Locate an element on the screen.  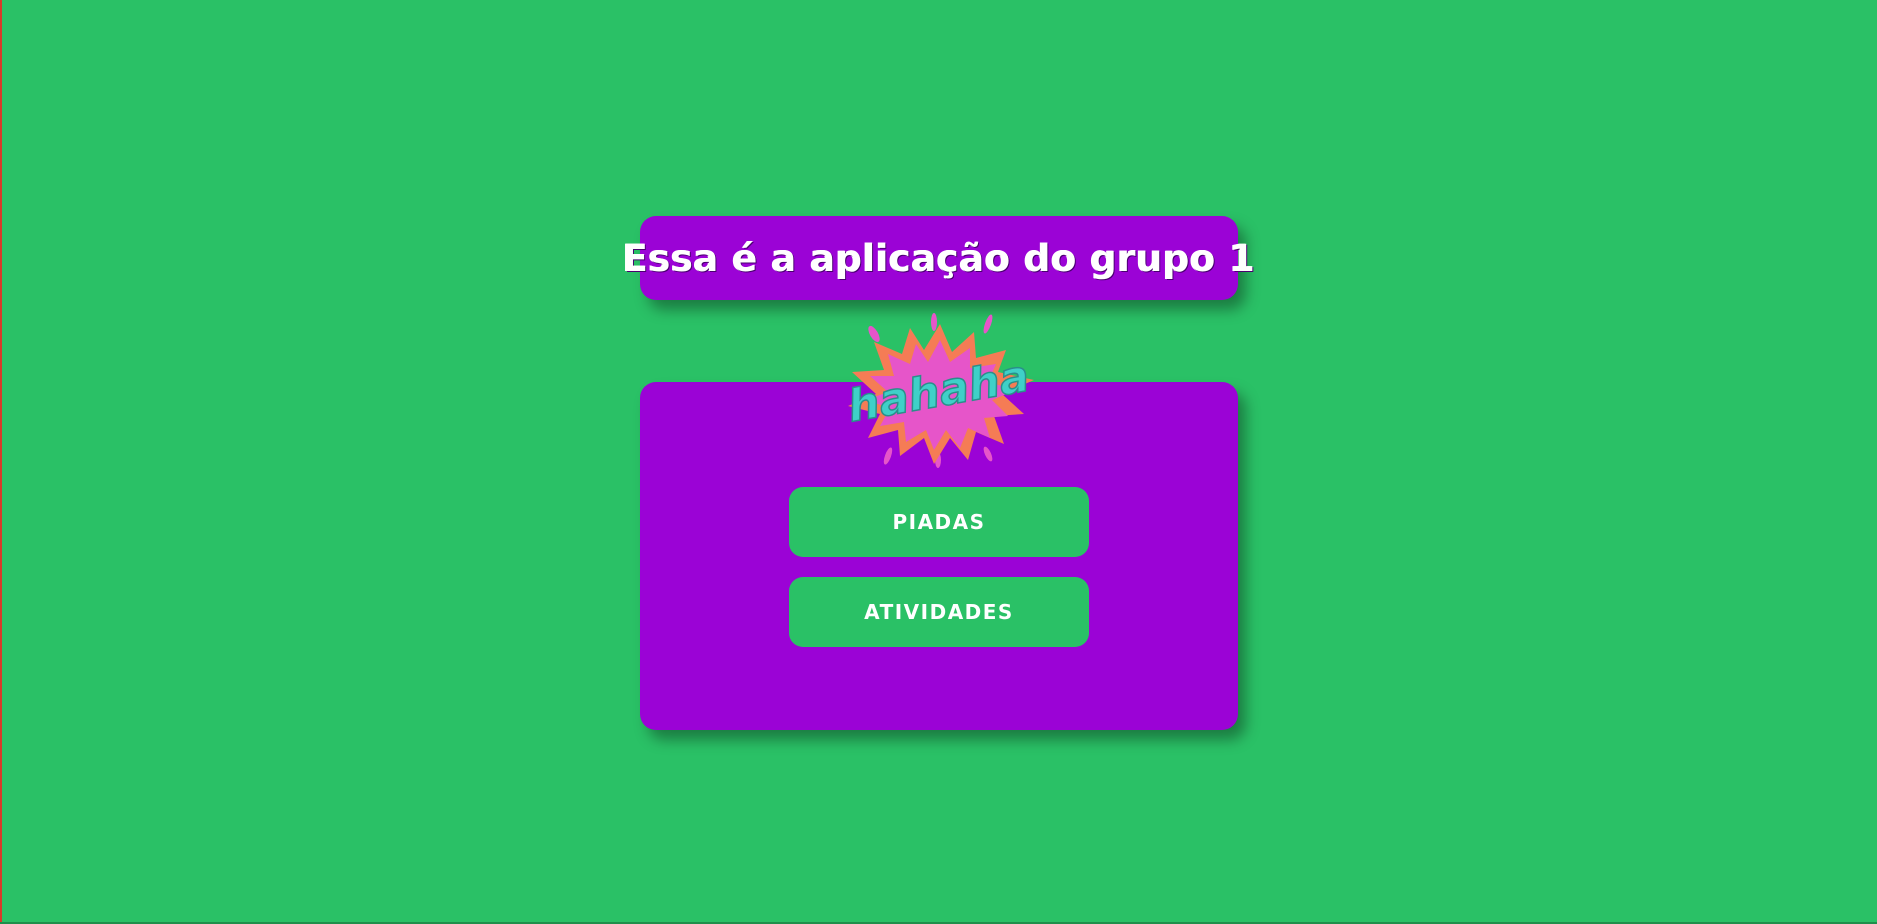
hahaha-burst-icon: hahaha is located at coordinates (938, 390).